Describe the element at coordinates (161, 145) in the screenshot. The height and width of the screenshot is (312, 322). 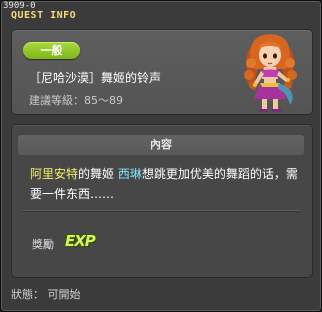
I see `content-header: 內容` at that location.